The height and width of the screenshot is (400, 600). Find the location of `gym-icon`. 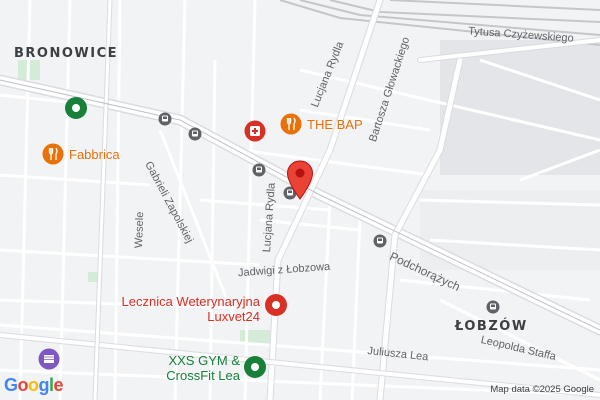

gym-icon is located at coordinates (255, 367).